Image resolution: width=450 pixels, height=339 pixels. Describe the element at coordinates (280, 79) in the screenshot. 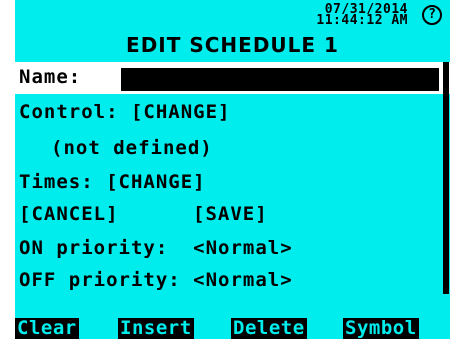

I see `name-input` at that location.